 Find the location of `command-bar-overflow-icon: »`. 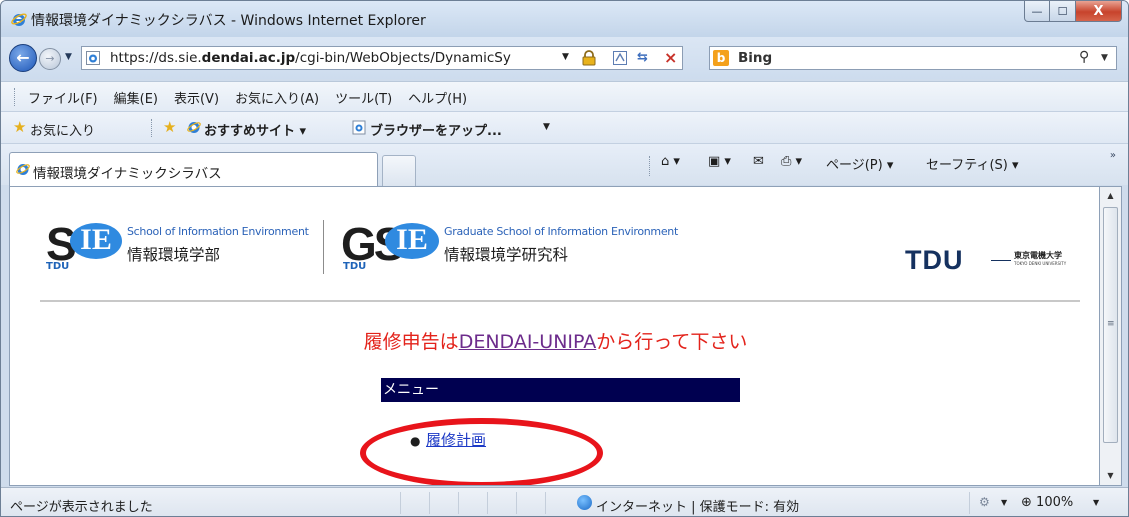

command-bar-overflow-icon: » is located at coordinates (1113, 155).